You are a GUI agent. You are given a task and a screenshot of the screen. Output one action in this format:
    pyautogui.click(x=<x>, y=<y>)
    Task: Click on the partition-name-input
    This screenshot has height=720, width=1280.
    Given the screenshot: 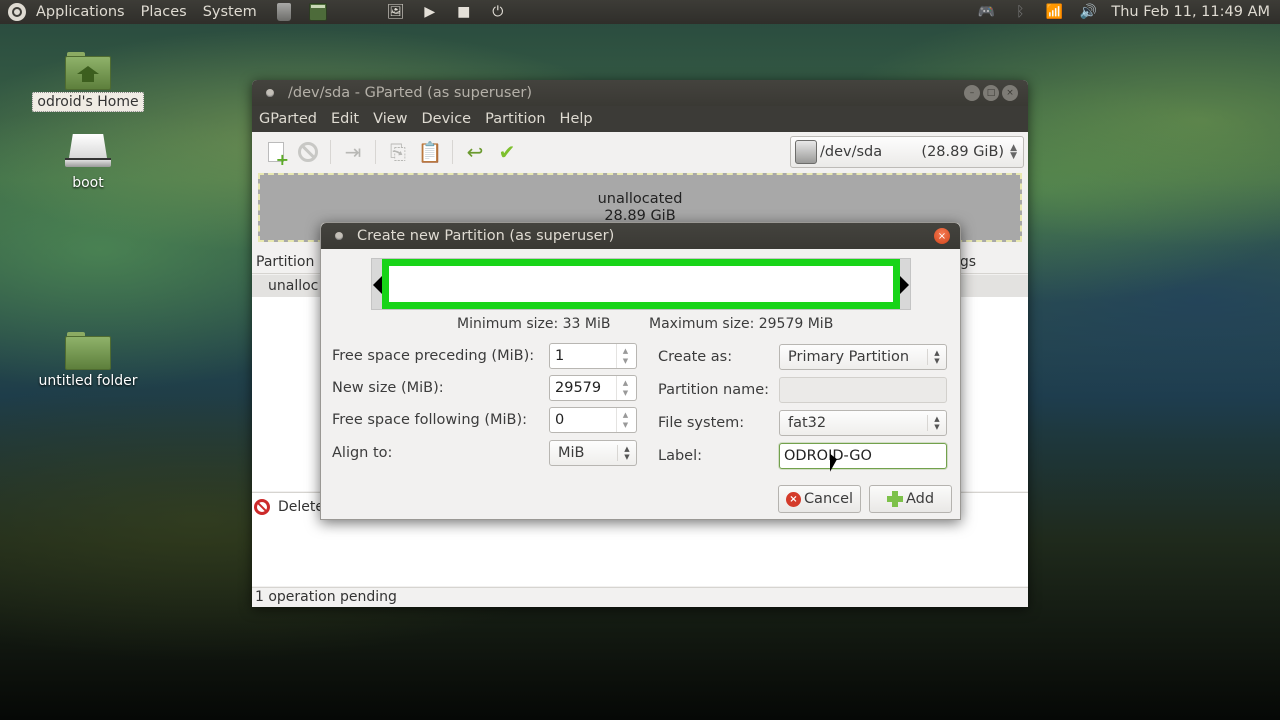 What is the action you would take?
    pyautogui.click(x=863, y=390)
    